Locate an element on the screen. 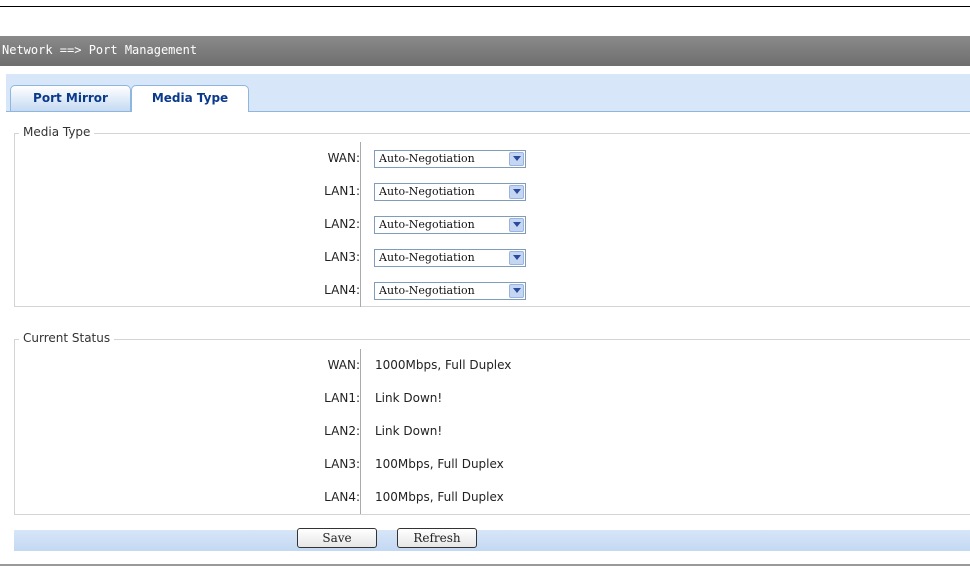 This screenshot has height=571, width=970. status-value-lan4: 100Mbps, Full Duplex is located at coordinates (439, 497).